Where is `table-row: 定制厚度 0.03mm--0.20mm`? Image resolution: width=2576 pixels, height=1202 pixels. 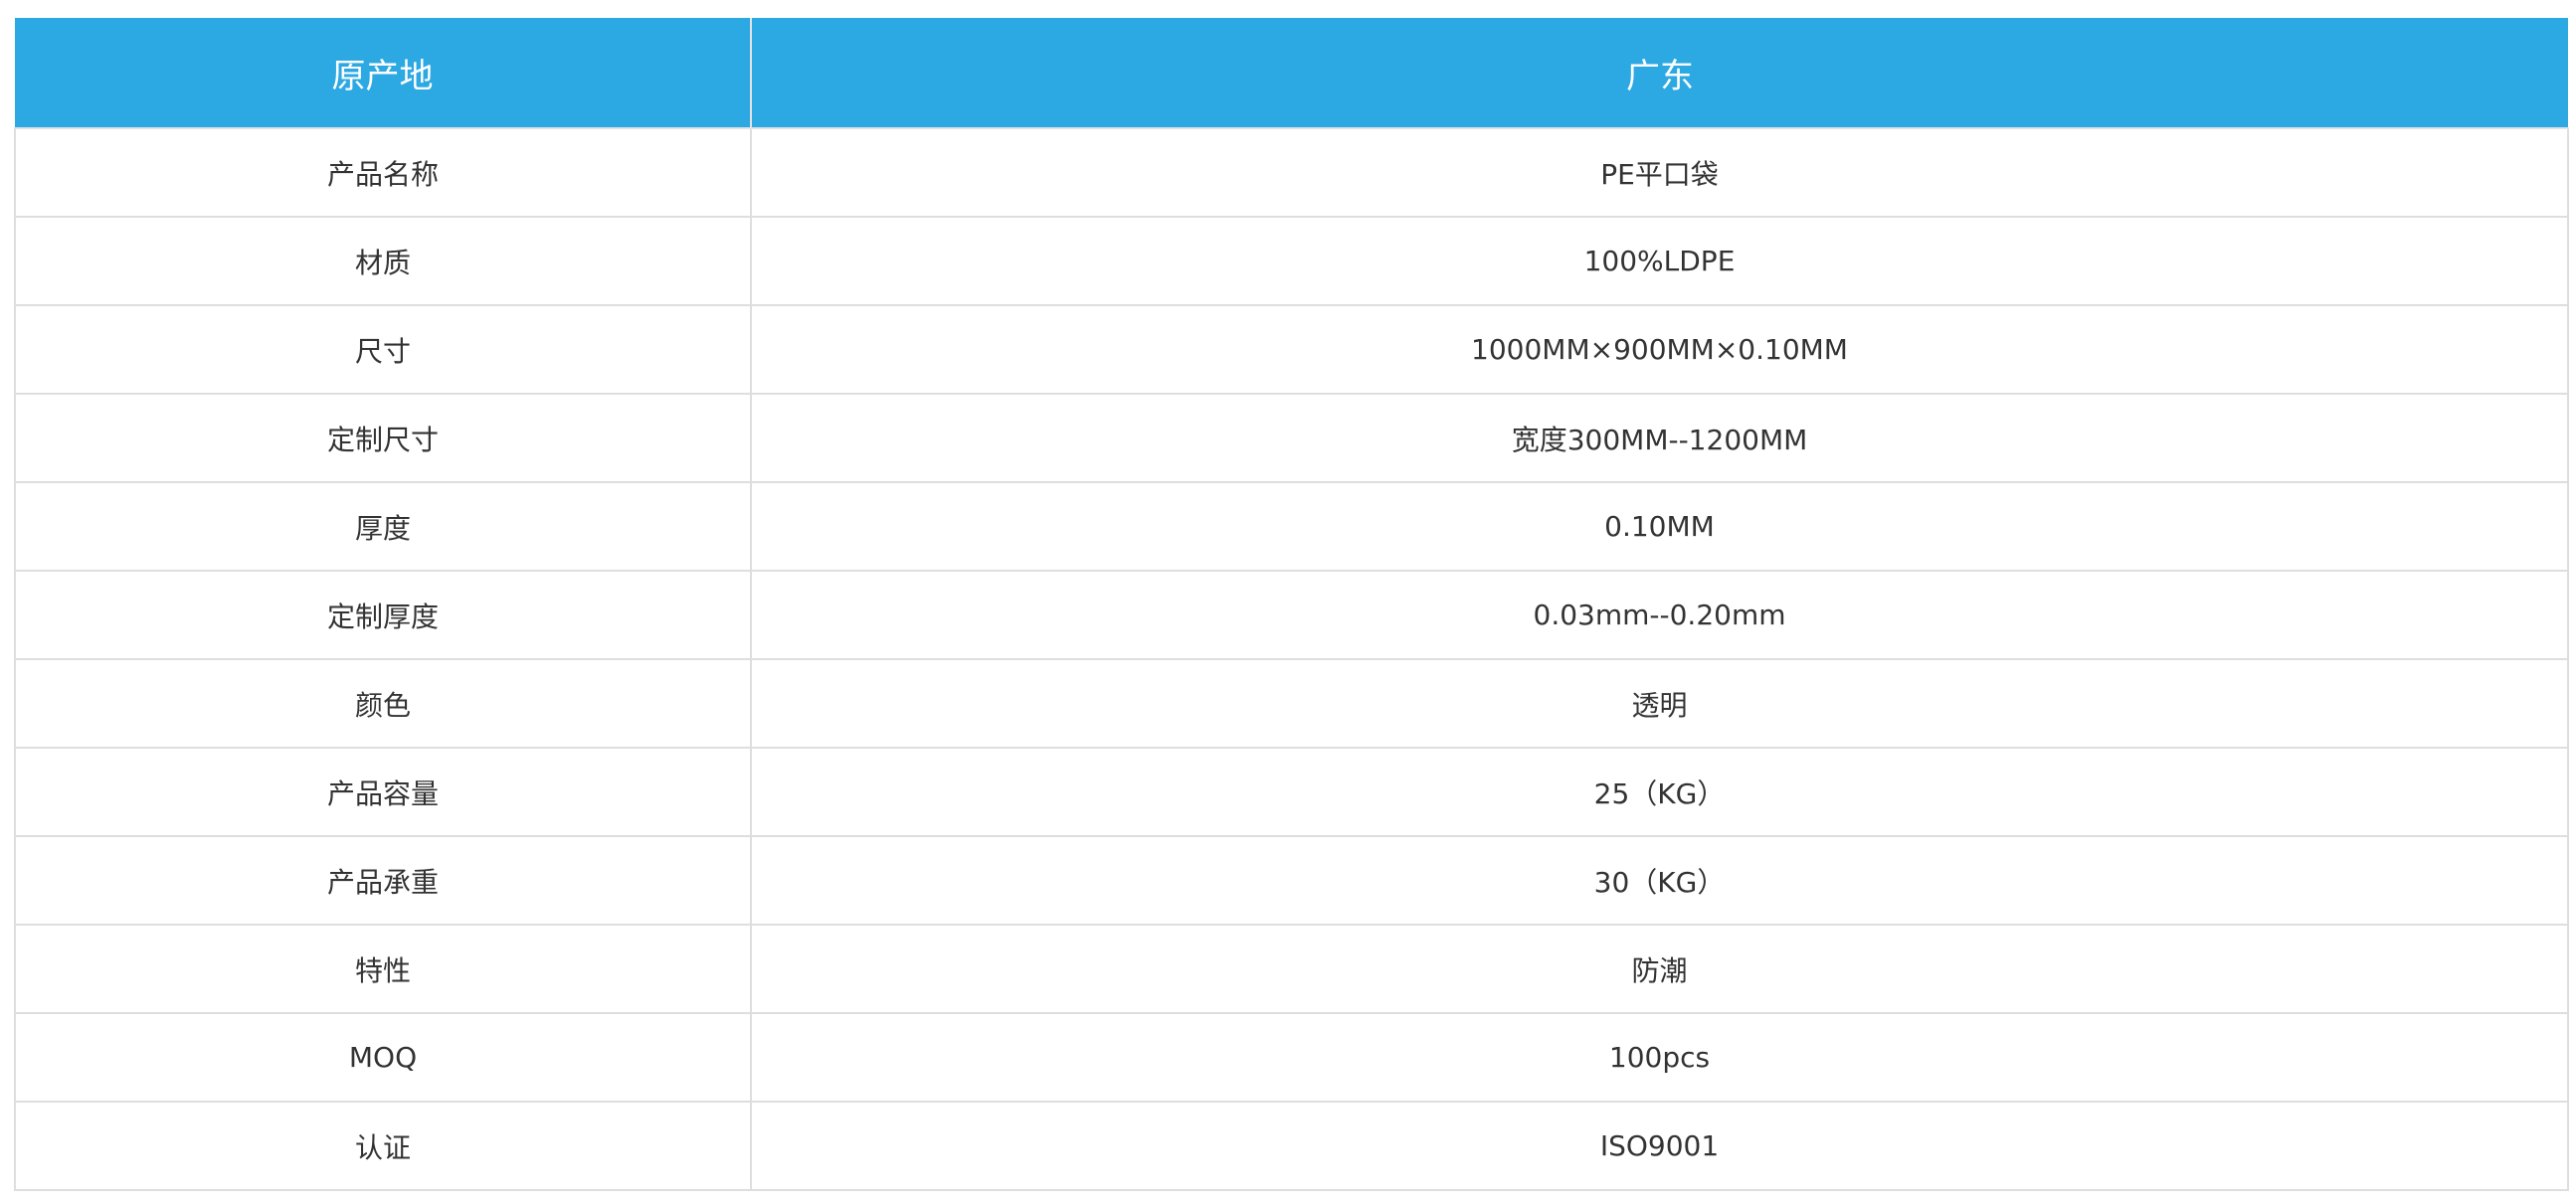
table-row: 定制厚度 0.03mm--0.20mm is located at coordinates (1291, 615).